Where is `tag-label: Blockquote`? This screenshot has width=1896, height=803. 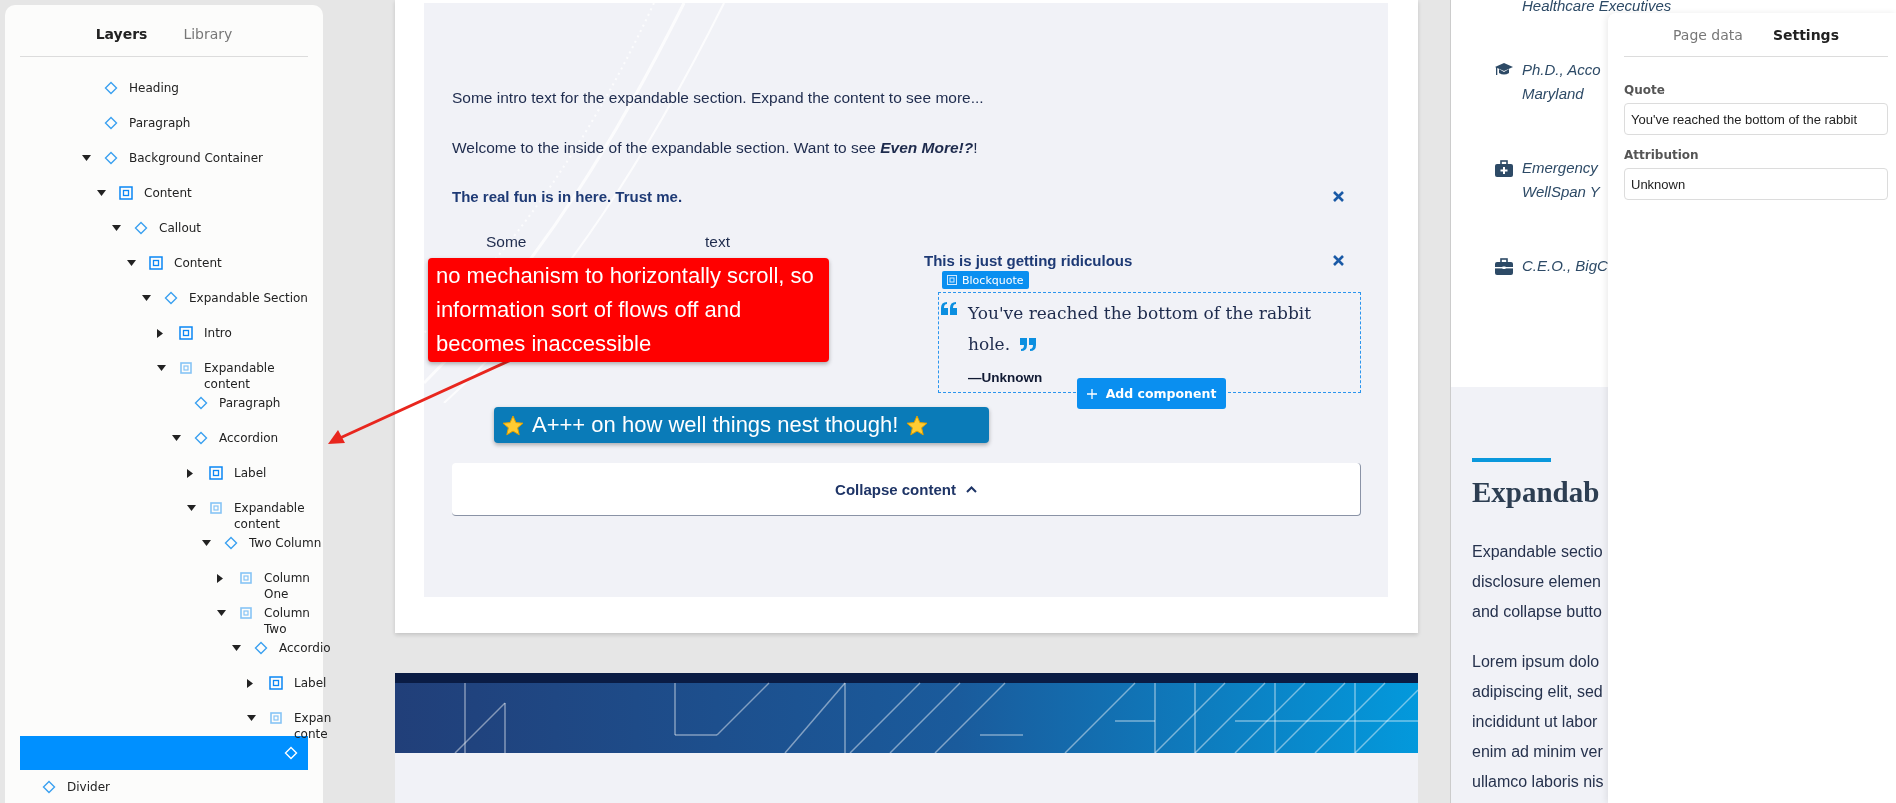
tag-label: Blockquote is located at coordinates (993, 280).